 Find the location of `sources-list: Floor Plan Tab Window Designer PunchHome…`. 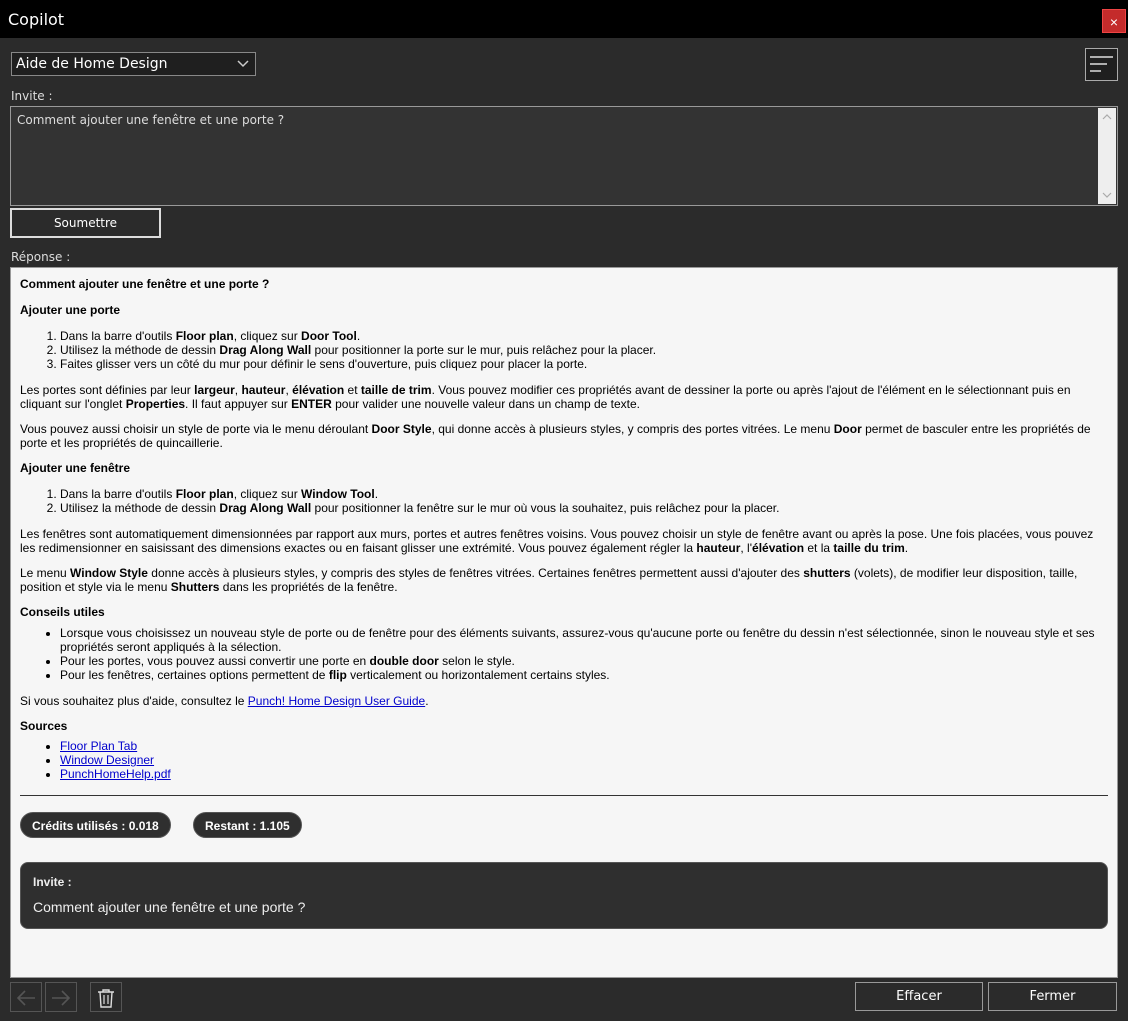

sources-list: Floor Plan Tab Window Designer PunchHome… is located at coordinates (584, 760).